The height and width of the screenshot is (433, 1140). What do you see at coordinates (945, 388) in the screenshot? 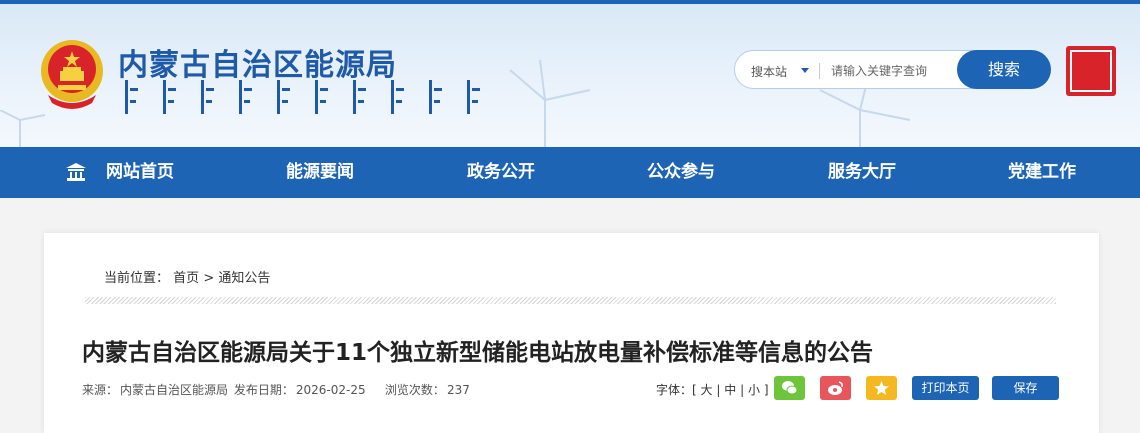
I see `print-button: 打印本页` at bounding box center [945, 388].